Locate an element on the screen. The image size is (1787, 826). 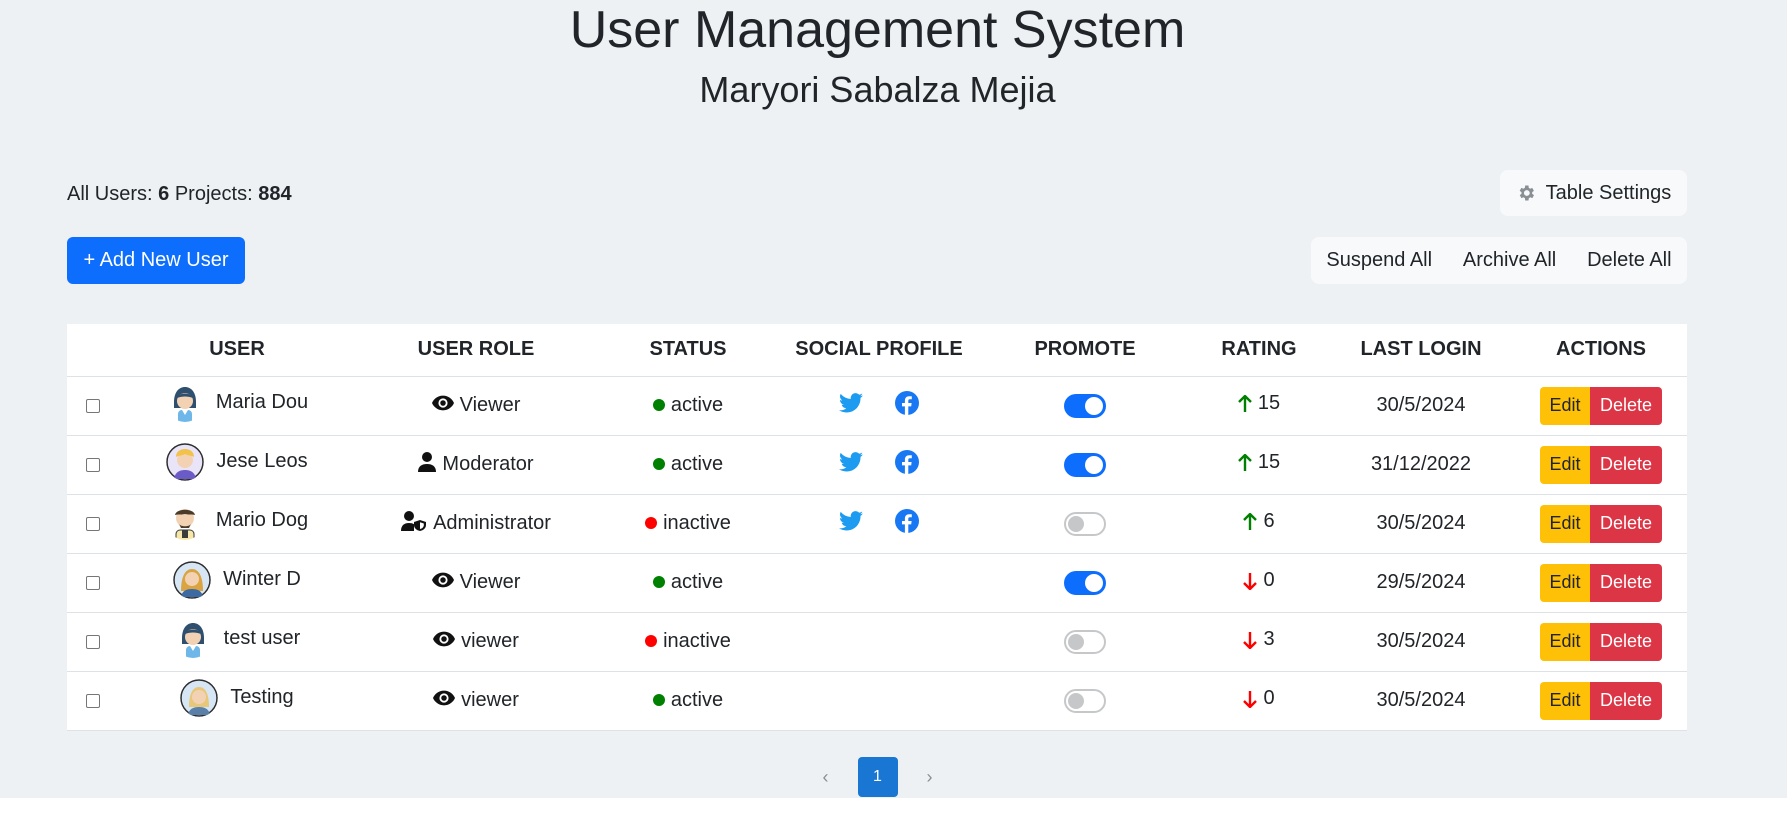
last-login: 29/5/2024 is located at coordinates (1421, 583).